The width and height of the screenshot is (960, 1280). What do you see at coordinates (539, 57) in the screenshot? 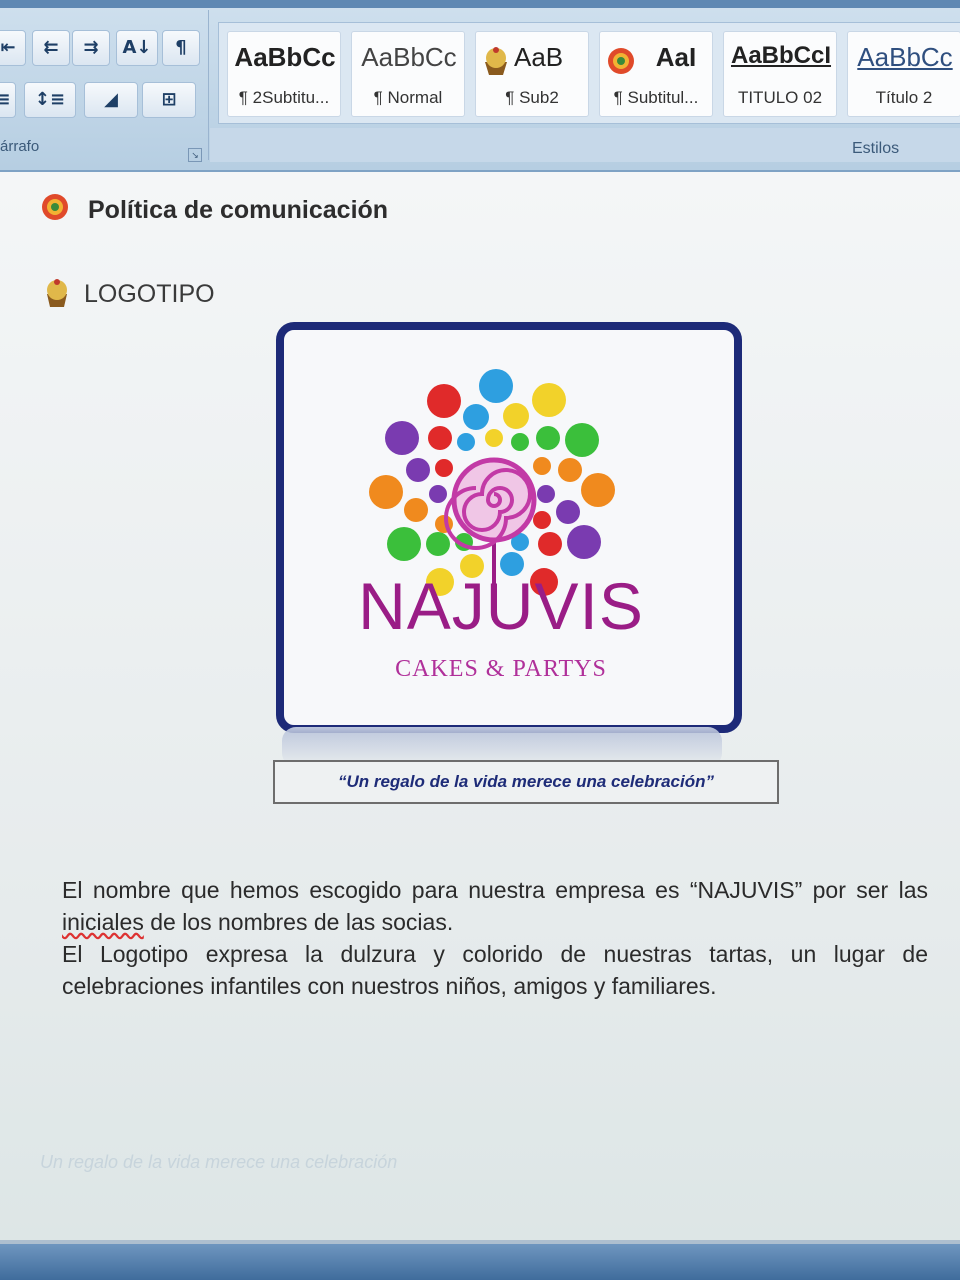
I see `style-sample: AaB` at bounding box center [539, 57].